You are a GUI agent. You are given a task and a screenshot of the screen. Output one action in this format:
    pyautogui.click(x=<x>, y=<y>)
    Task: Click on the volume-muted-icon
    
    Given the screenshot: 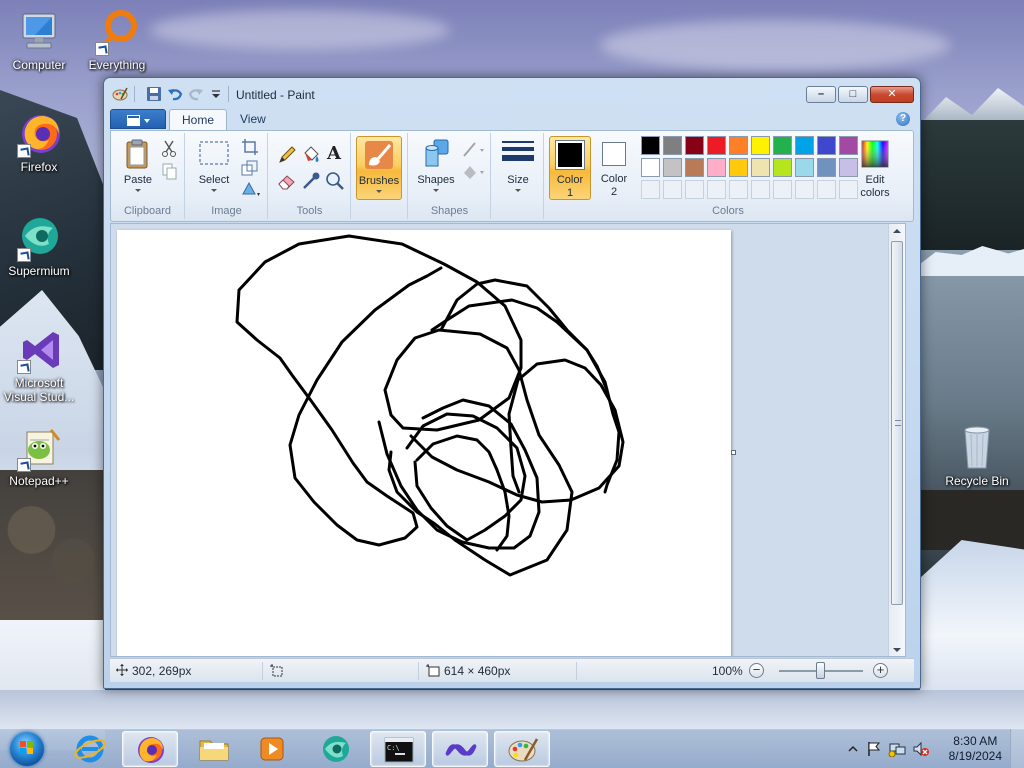 What is the action you would take?
    pyautogui.click(x=921, y=750)
    